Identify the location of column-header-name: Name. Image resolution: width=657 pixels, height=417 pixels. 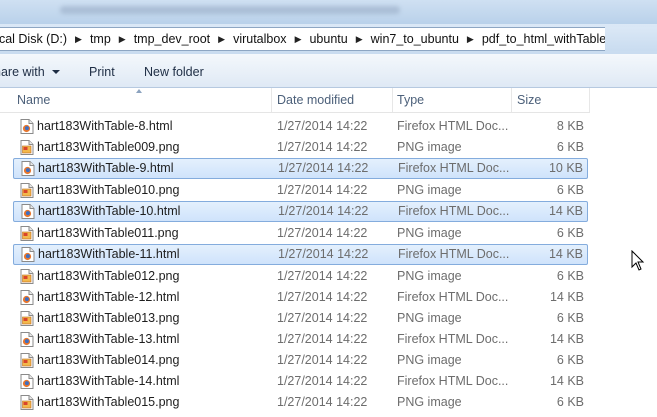
(33, 100).